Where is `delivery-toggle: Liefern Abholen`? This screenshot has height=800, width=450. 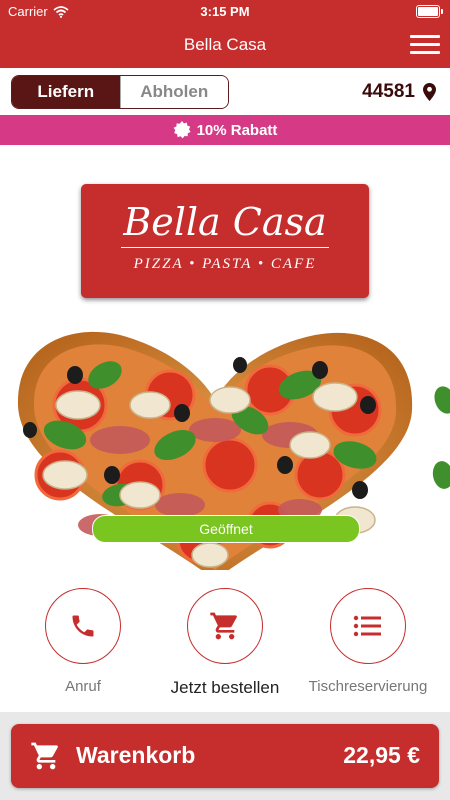
delivery-toggle: Liefern Abholen is located at coordinates (120, 92).